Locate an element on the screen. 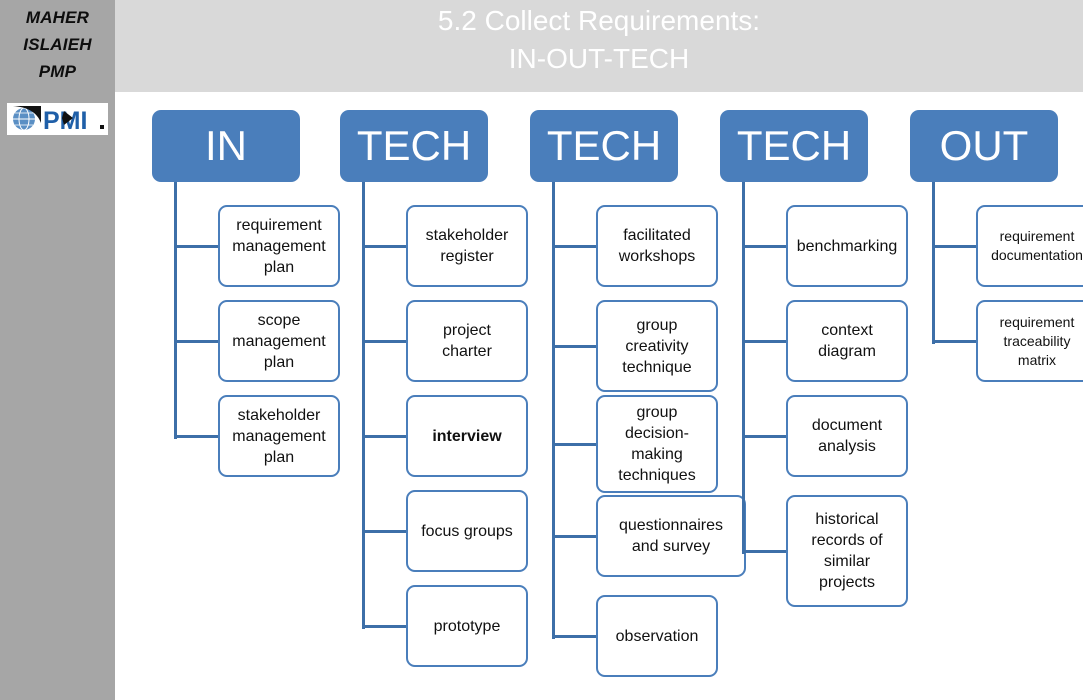  diagram-node-line: records of is located at coordinates (847, 540).